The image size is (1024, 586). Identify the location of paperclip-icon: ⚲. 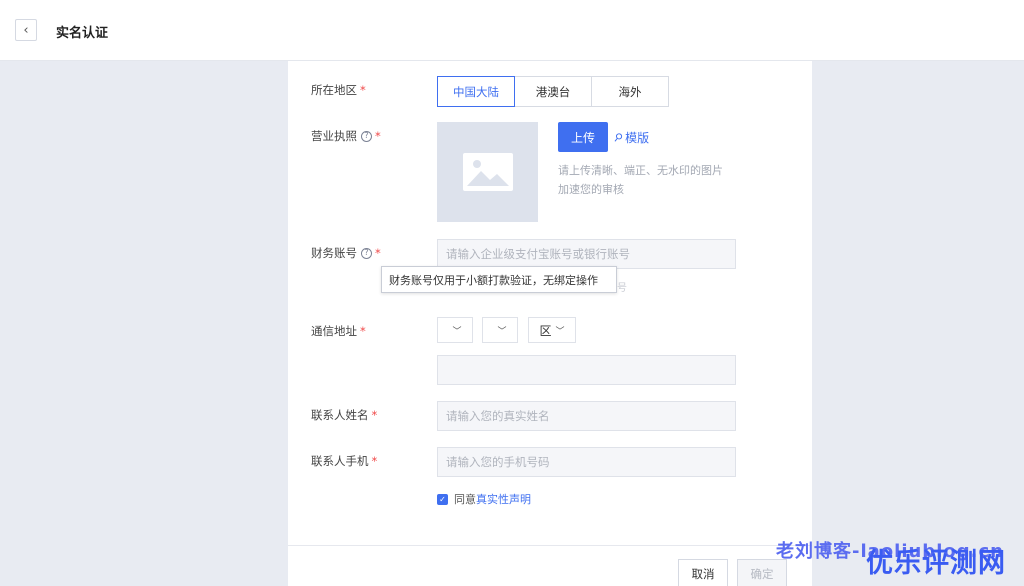
(618, 137).